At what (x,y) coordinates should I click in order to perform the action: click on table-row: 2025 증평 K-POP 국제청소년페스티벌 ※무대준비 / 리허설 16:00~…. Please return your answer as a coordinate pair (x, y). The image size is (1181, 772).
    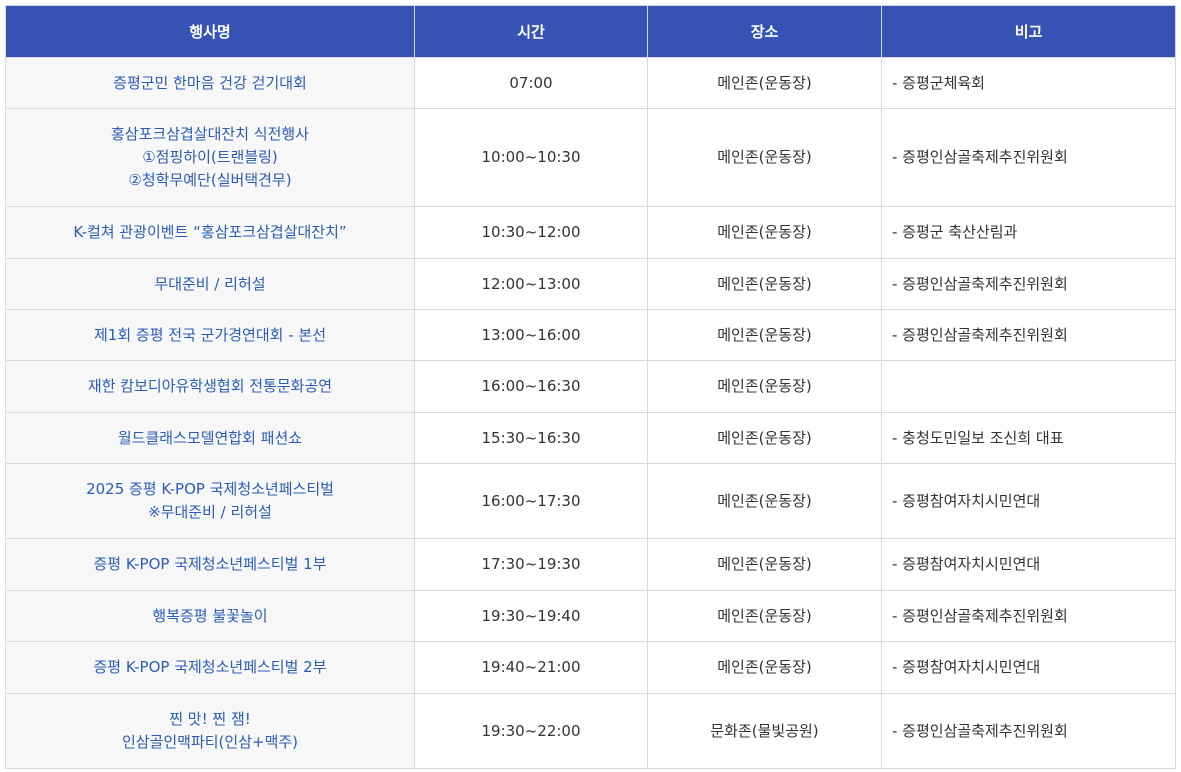
    Looking at the image, I should click on (590, 501).